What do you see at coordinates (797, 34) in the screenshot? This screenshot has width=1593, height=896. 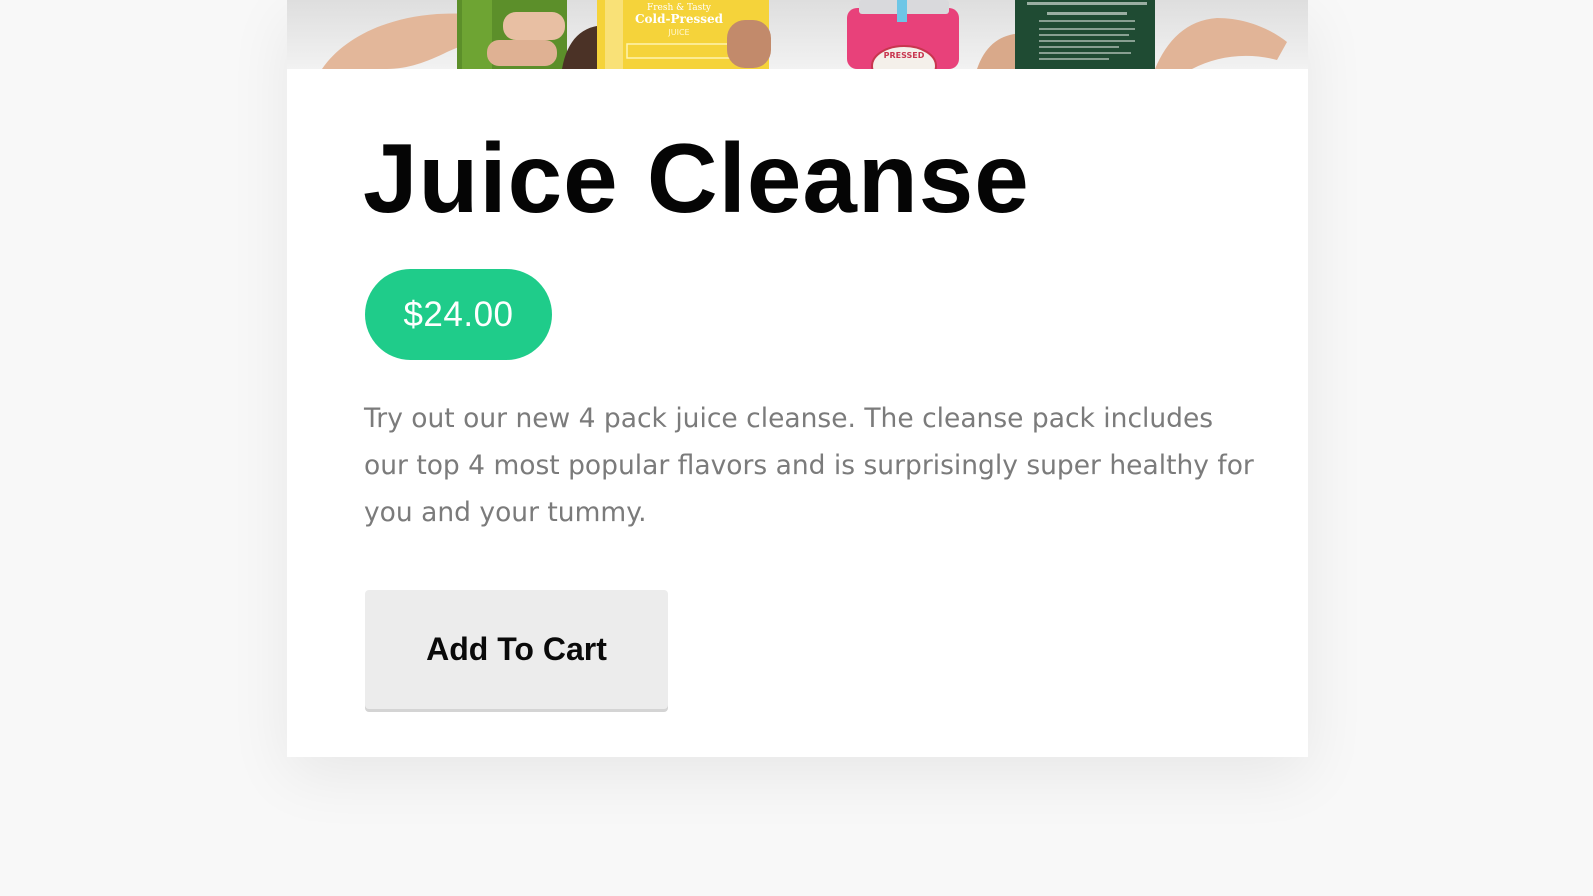 I see `product-image: Fresh & Tasty Cold-Pressed JUICE PRESSED` at bounding box center [797, 34].